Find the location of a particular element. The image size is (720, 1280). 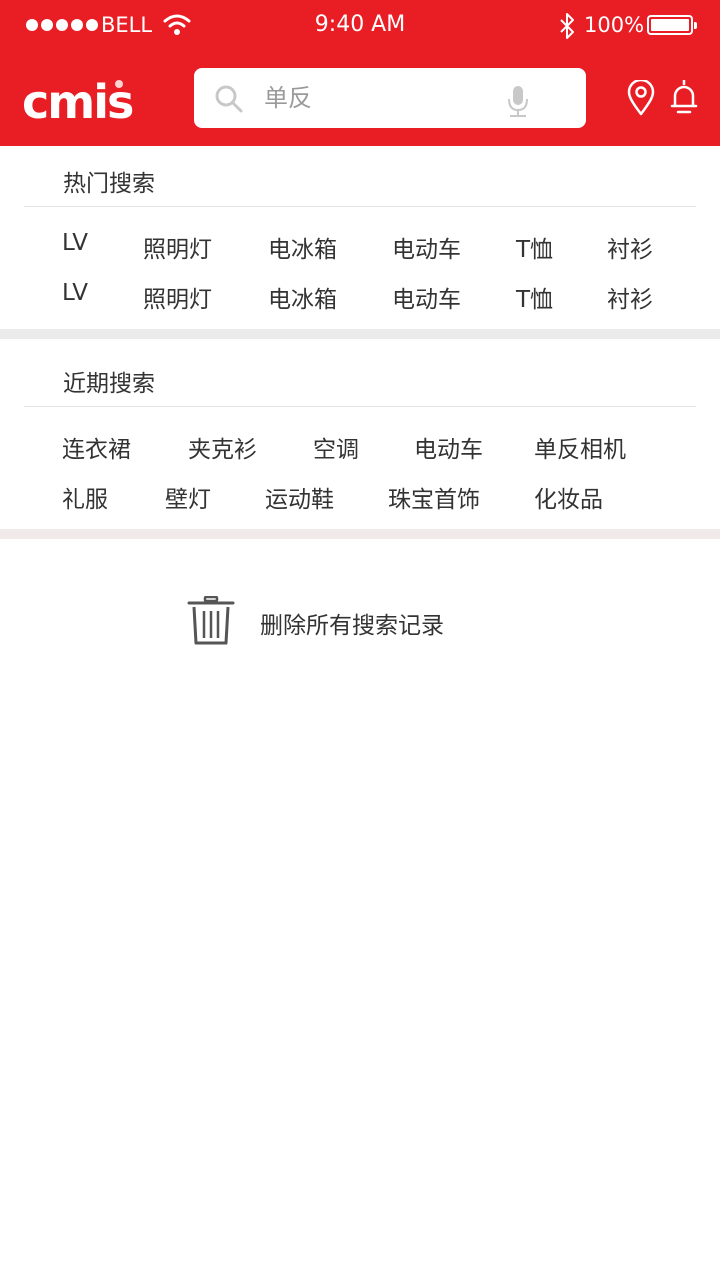

search-icon is located at coordinates (229, 99).